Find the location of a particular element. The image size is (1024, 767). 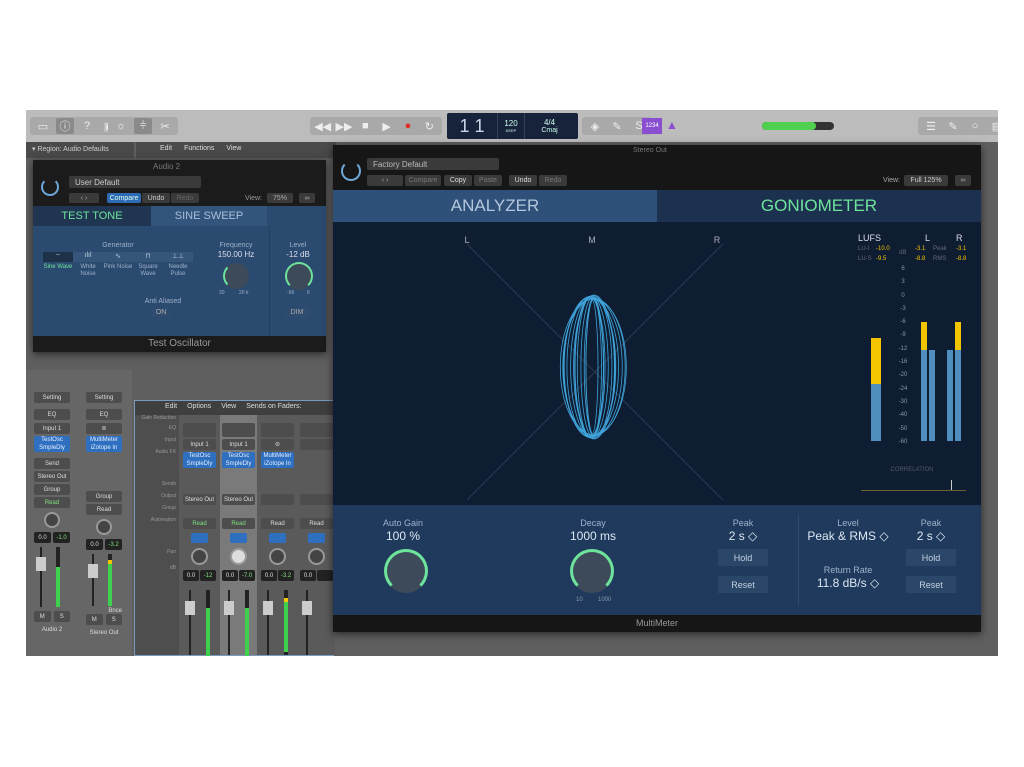

anti-aliased-toggle: ON is located at coordinates (161, 312).